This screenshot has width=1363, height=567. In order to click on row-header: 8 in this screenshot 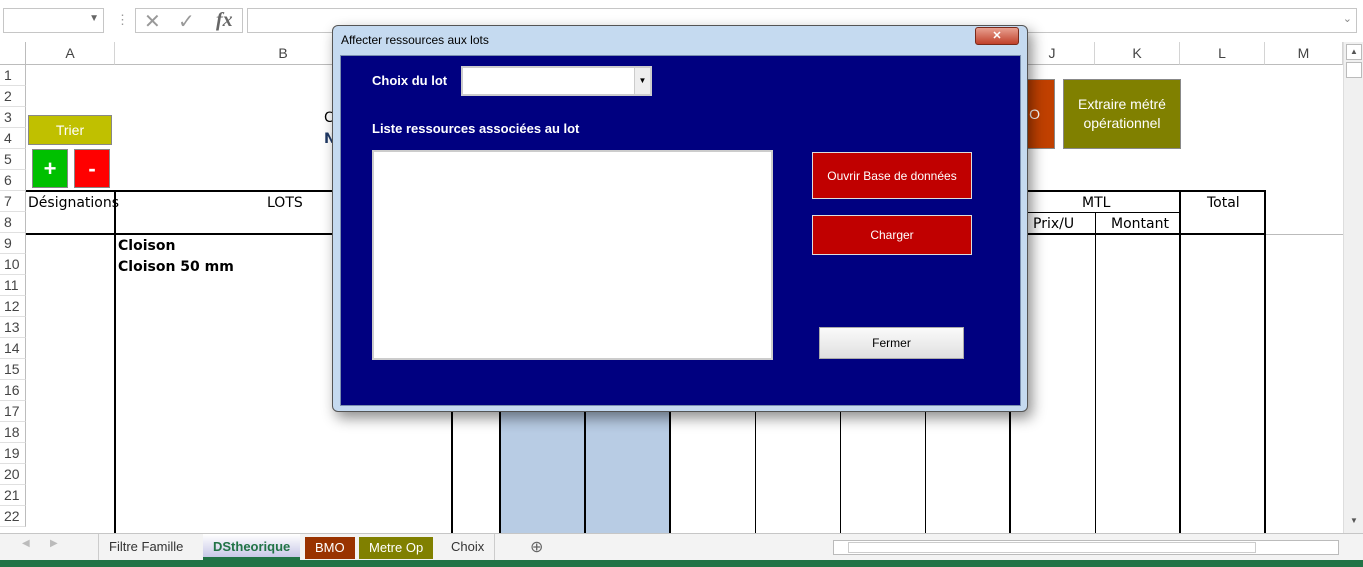, I will do `click(13, 222)`.